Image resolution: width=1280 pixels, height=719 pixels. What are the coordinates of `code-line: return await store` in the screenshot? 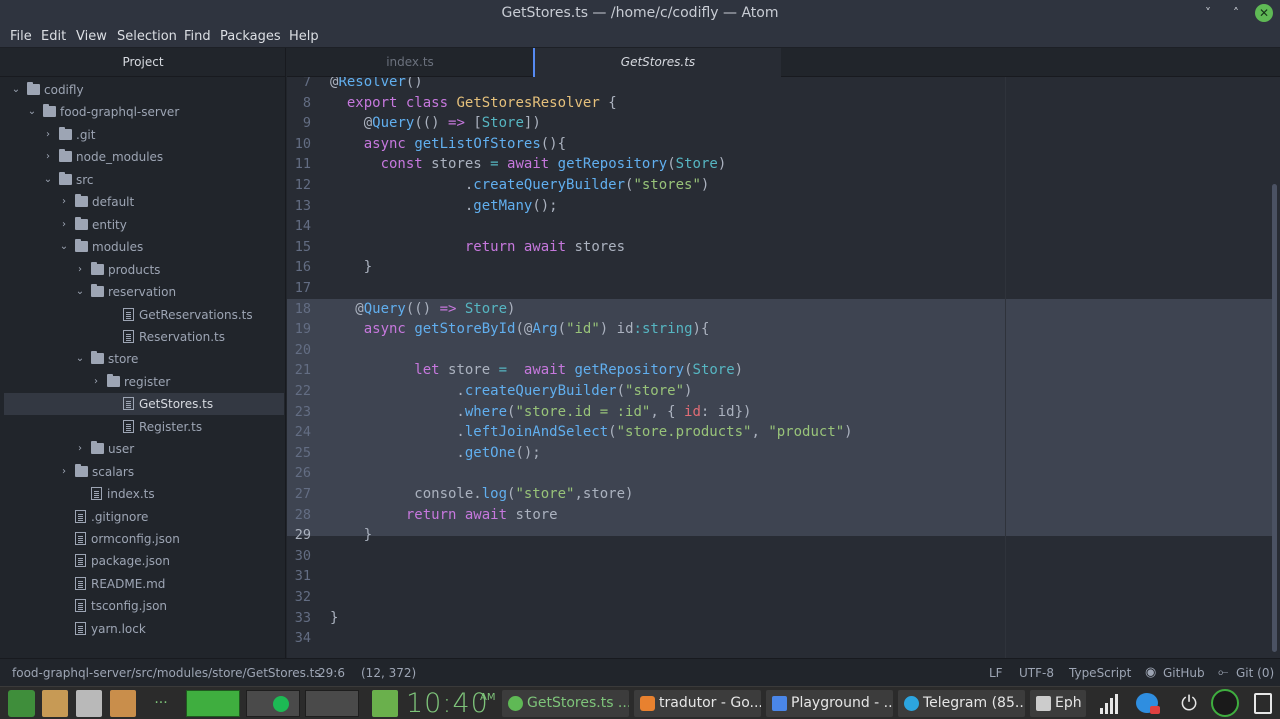 It's located at (444, 515).